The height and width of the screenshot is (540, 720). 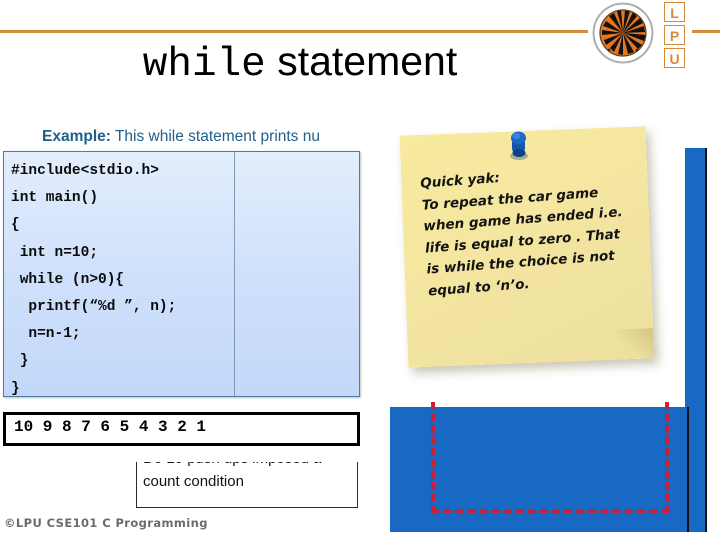 I want to click on page-title-keyword: while, so click(x=204, y=65).